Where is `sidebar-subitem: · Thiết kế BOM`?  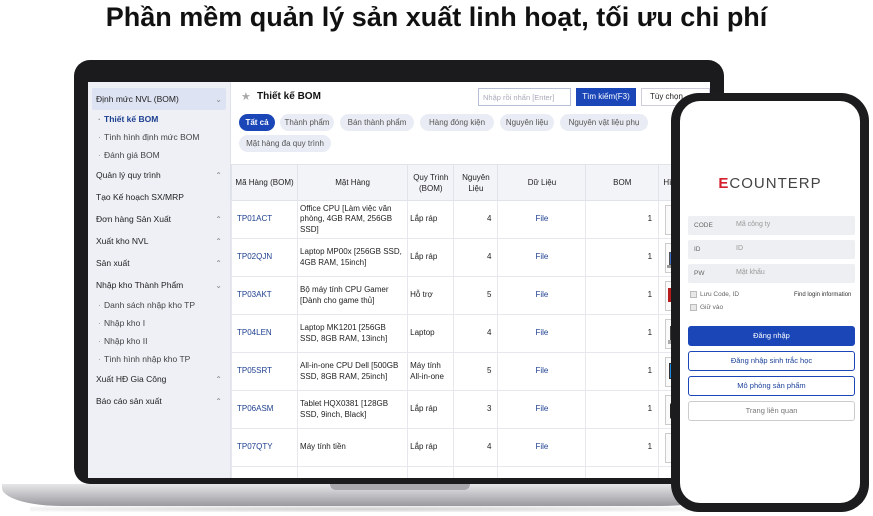
sidebar-subitem: · Thiết kế BOM is located at coordinates (159, 119).